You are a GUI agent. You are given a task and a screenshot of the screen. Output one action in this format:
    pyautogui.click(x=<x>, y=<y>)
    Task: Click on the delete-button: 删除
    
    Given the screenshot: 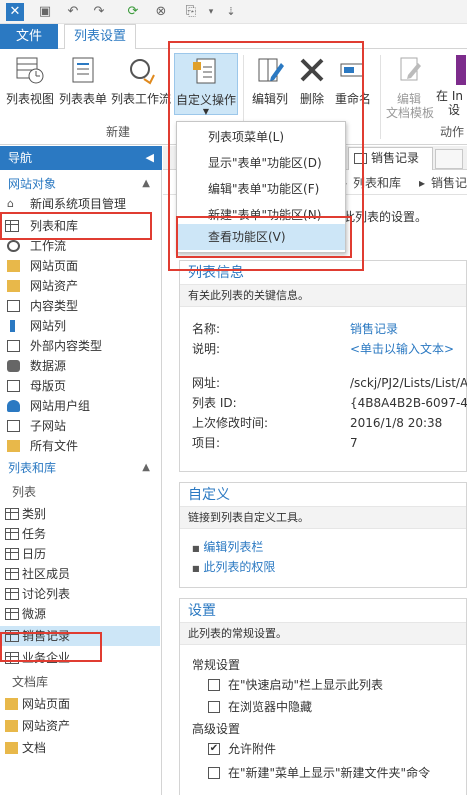 What is the action you would take?
    pyautogui.click(x=312, y=80)
    